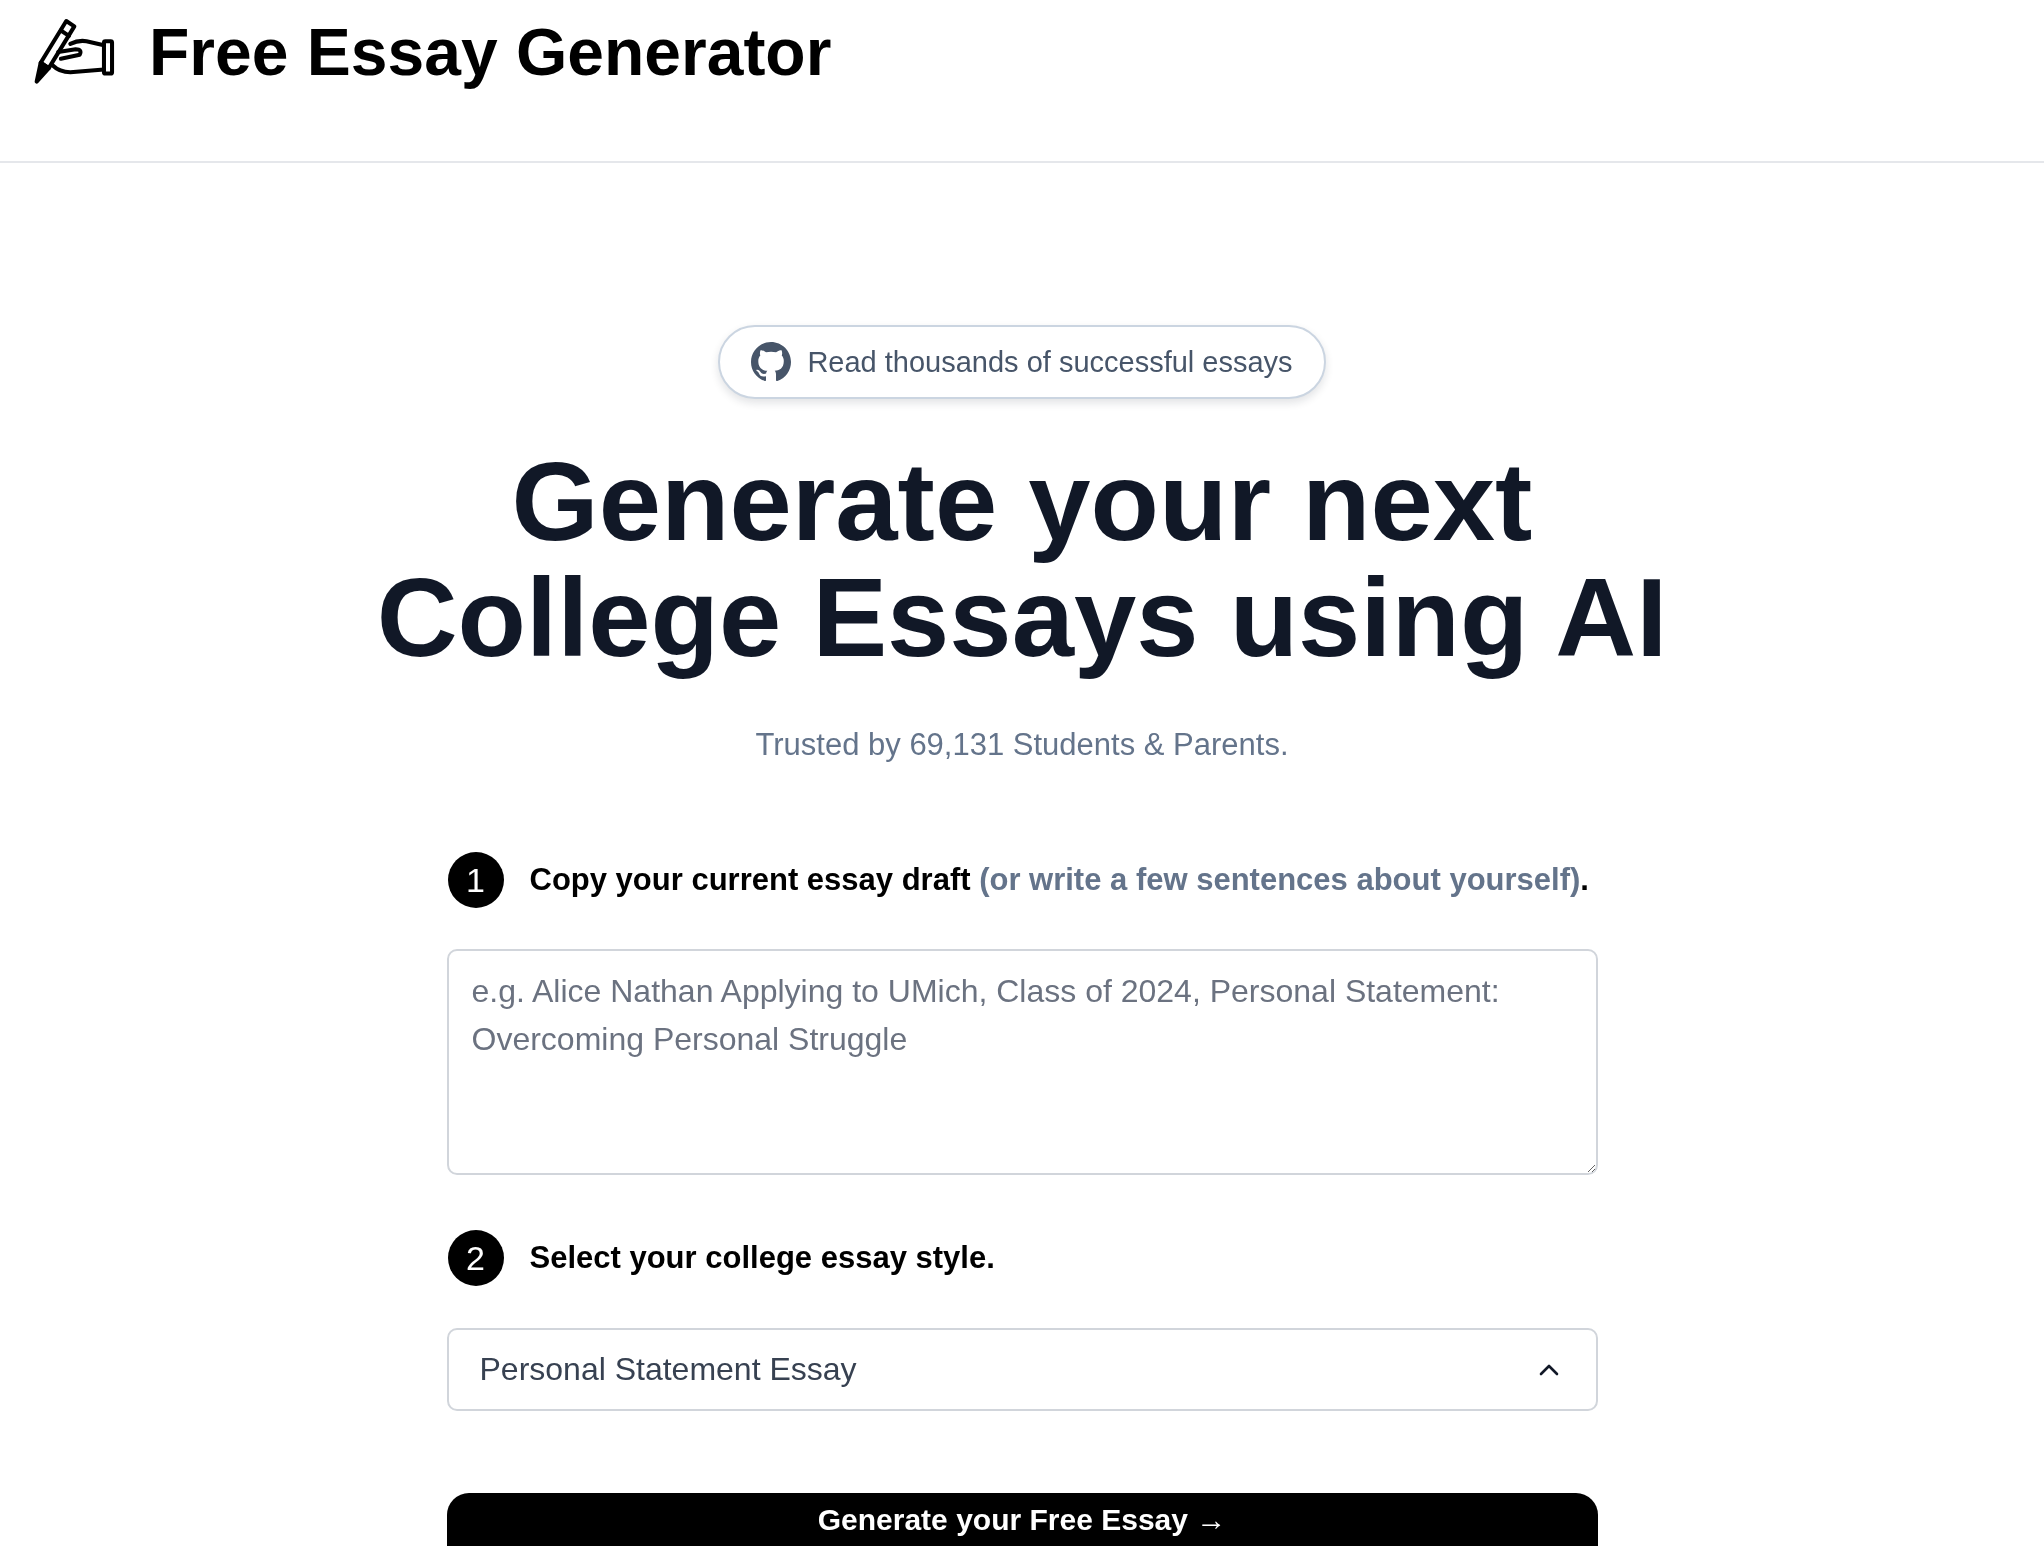 This screenshot has height=1546, width=2044. What do you see at coordinates (1548, 1369) in the screenshot?
I see `chevron-up-icon` at bounding box center [1548, 1369].